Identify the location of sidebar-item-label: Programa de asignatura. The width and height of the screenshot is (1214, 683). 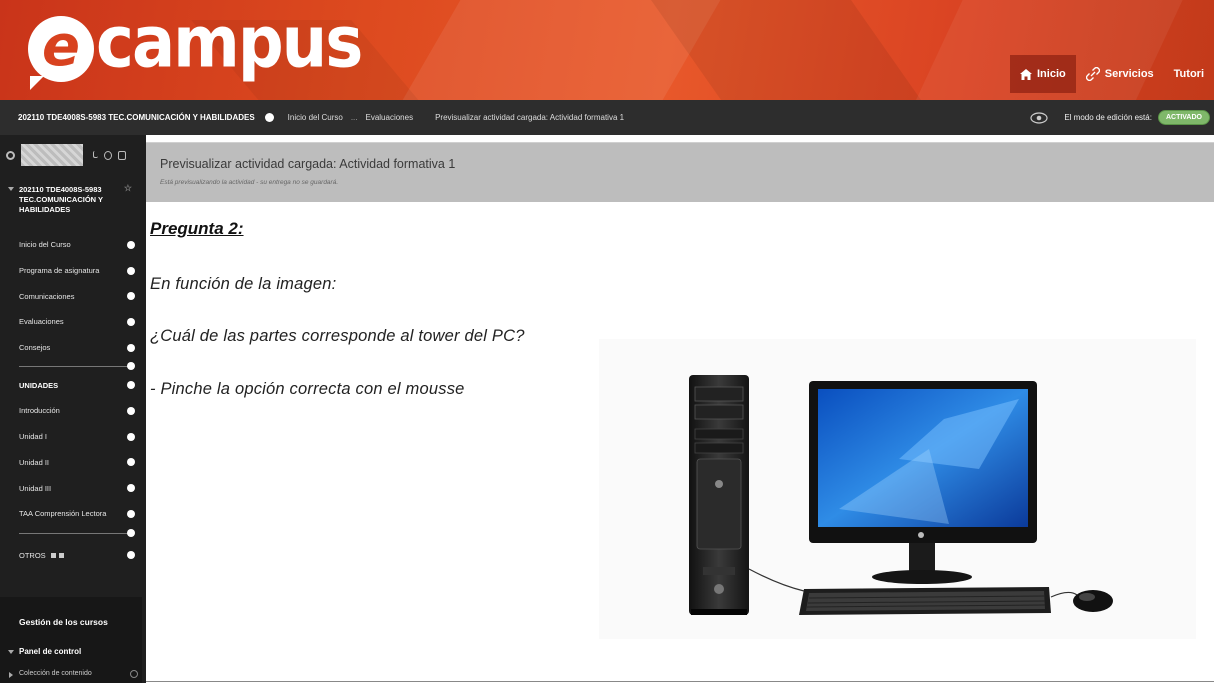
(59, 271).